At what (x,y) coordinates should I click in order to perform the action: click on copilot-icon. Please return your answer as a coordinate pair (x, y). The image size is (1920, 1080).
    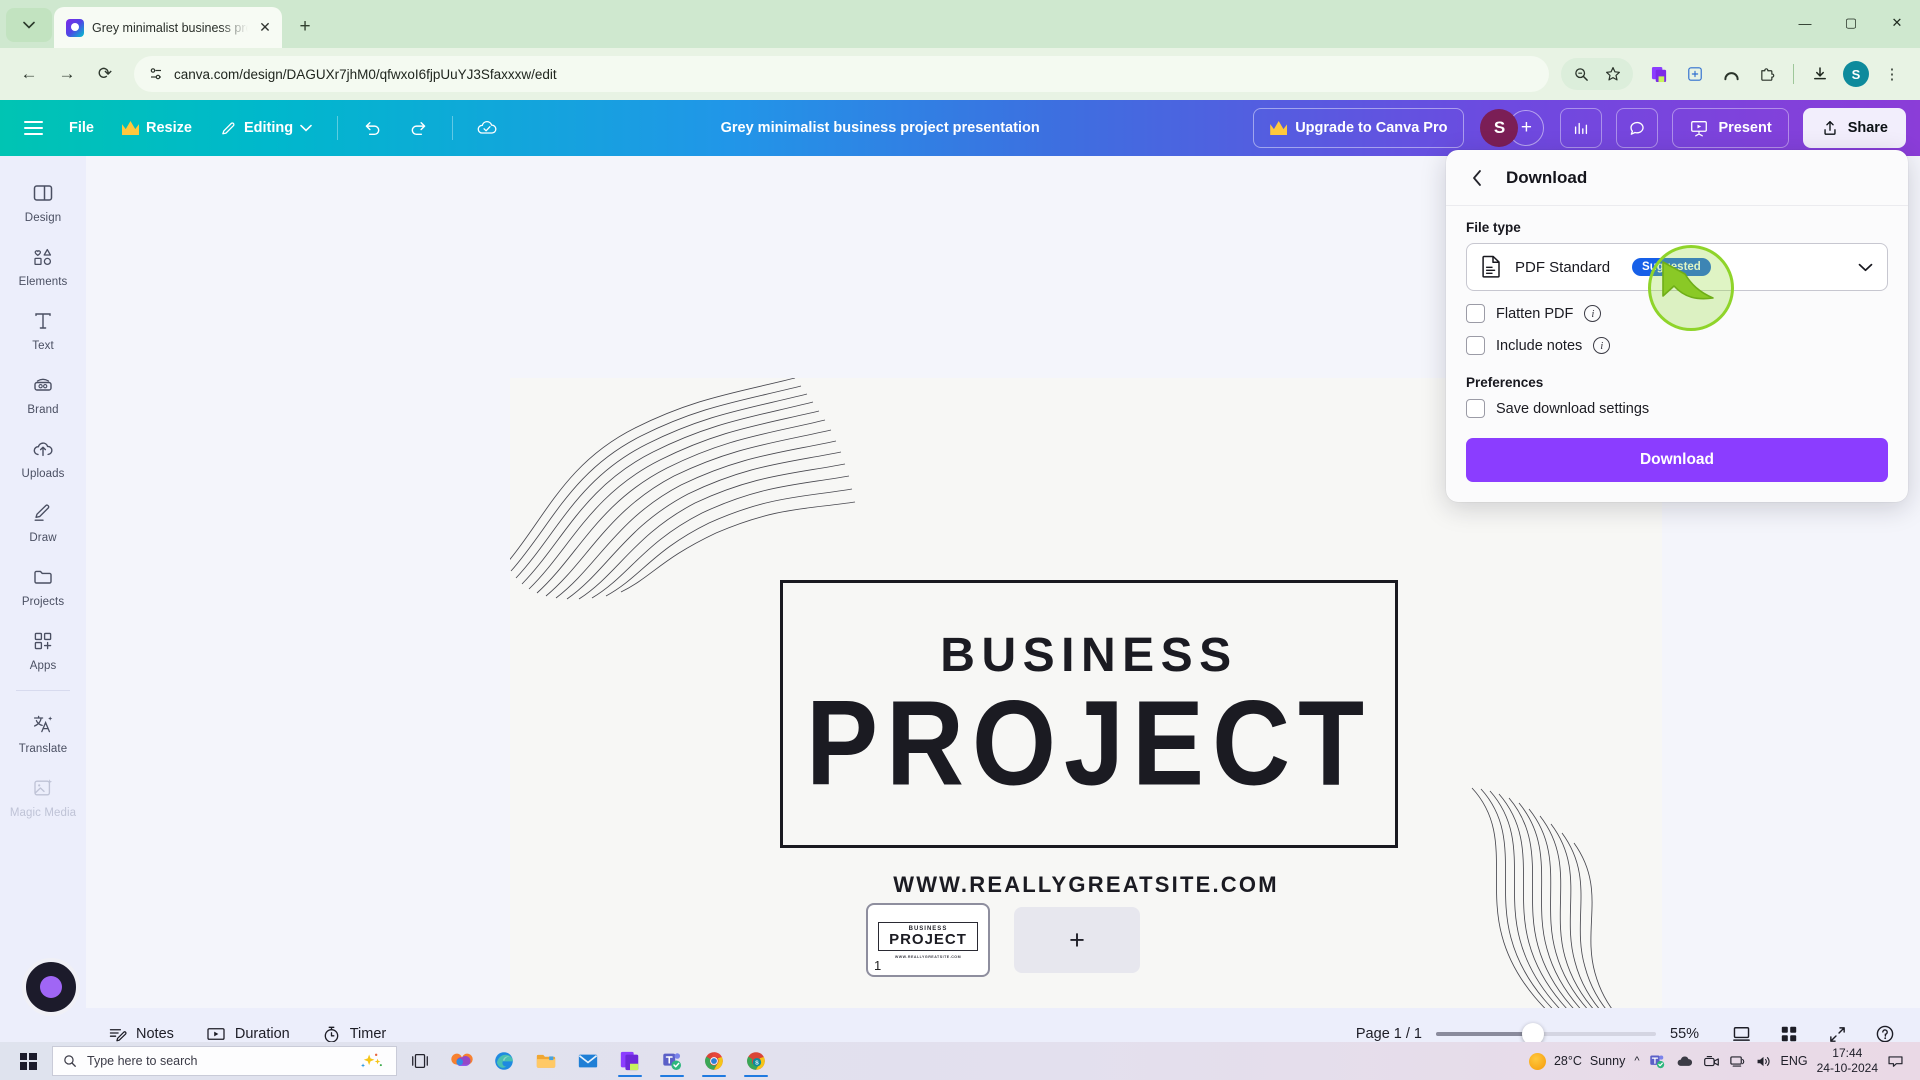
    Looking at the image, I should click on (462, 1061).